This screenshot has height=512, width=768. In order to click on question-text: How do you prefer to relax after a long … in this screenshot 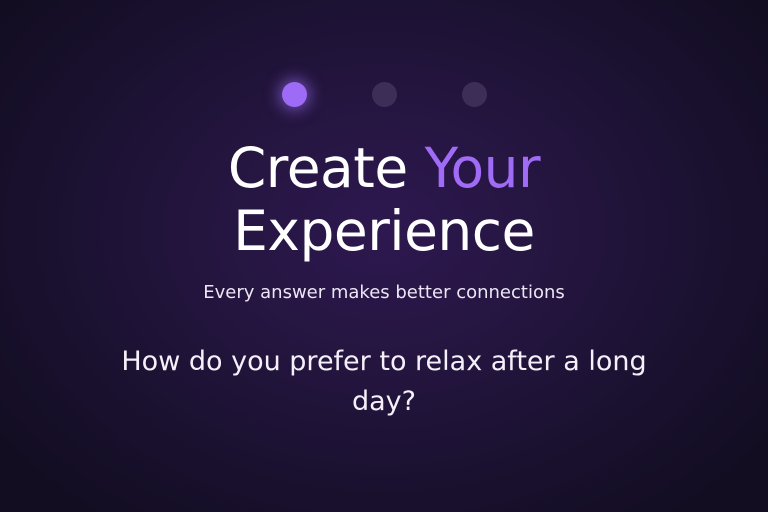, I will do `click(384, 381)`.